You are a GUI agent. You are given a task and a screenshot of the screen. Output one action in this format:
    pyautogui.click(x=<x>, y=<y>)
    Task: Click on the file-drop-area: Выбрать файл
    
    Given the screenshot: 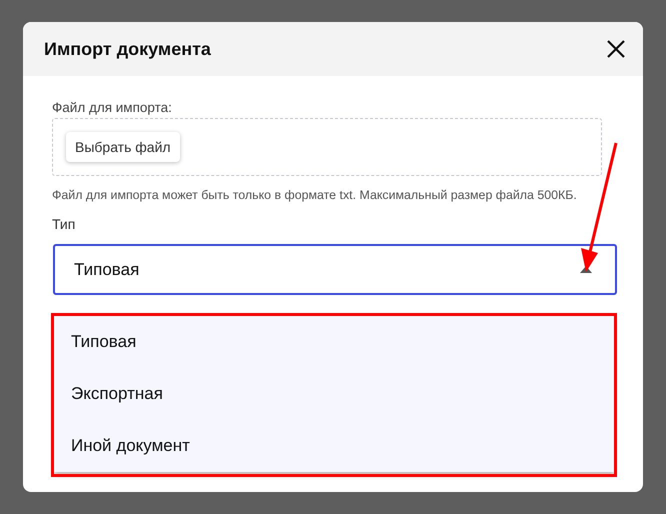 What is the action you would take?
    pyautogui.click(x=327, y=147)
    